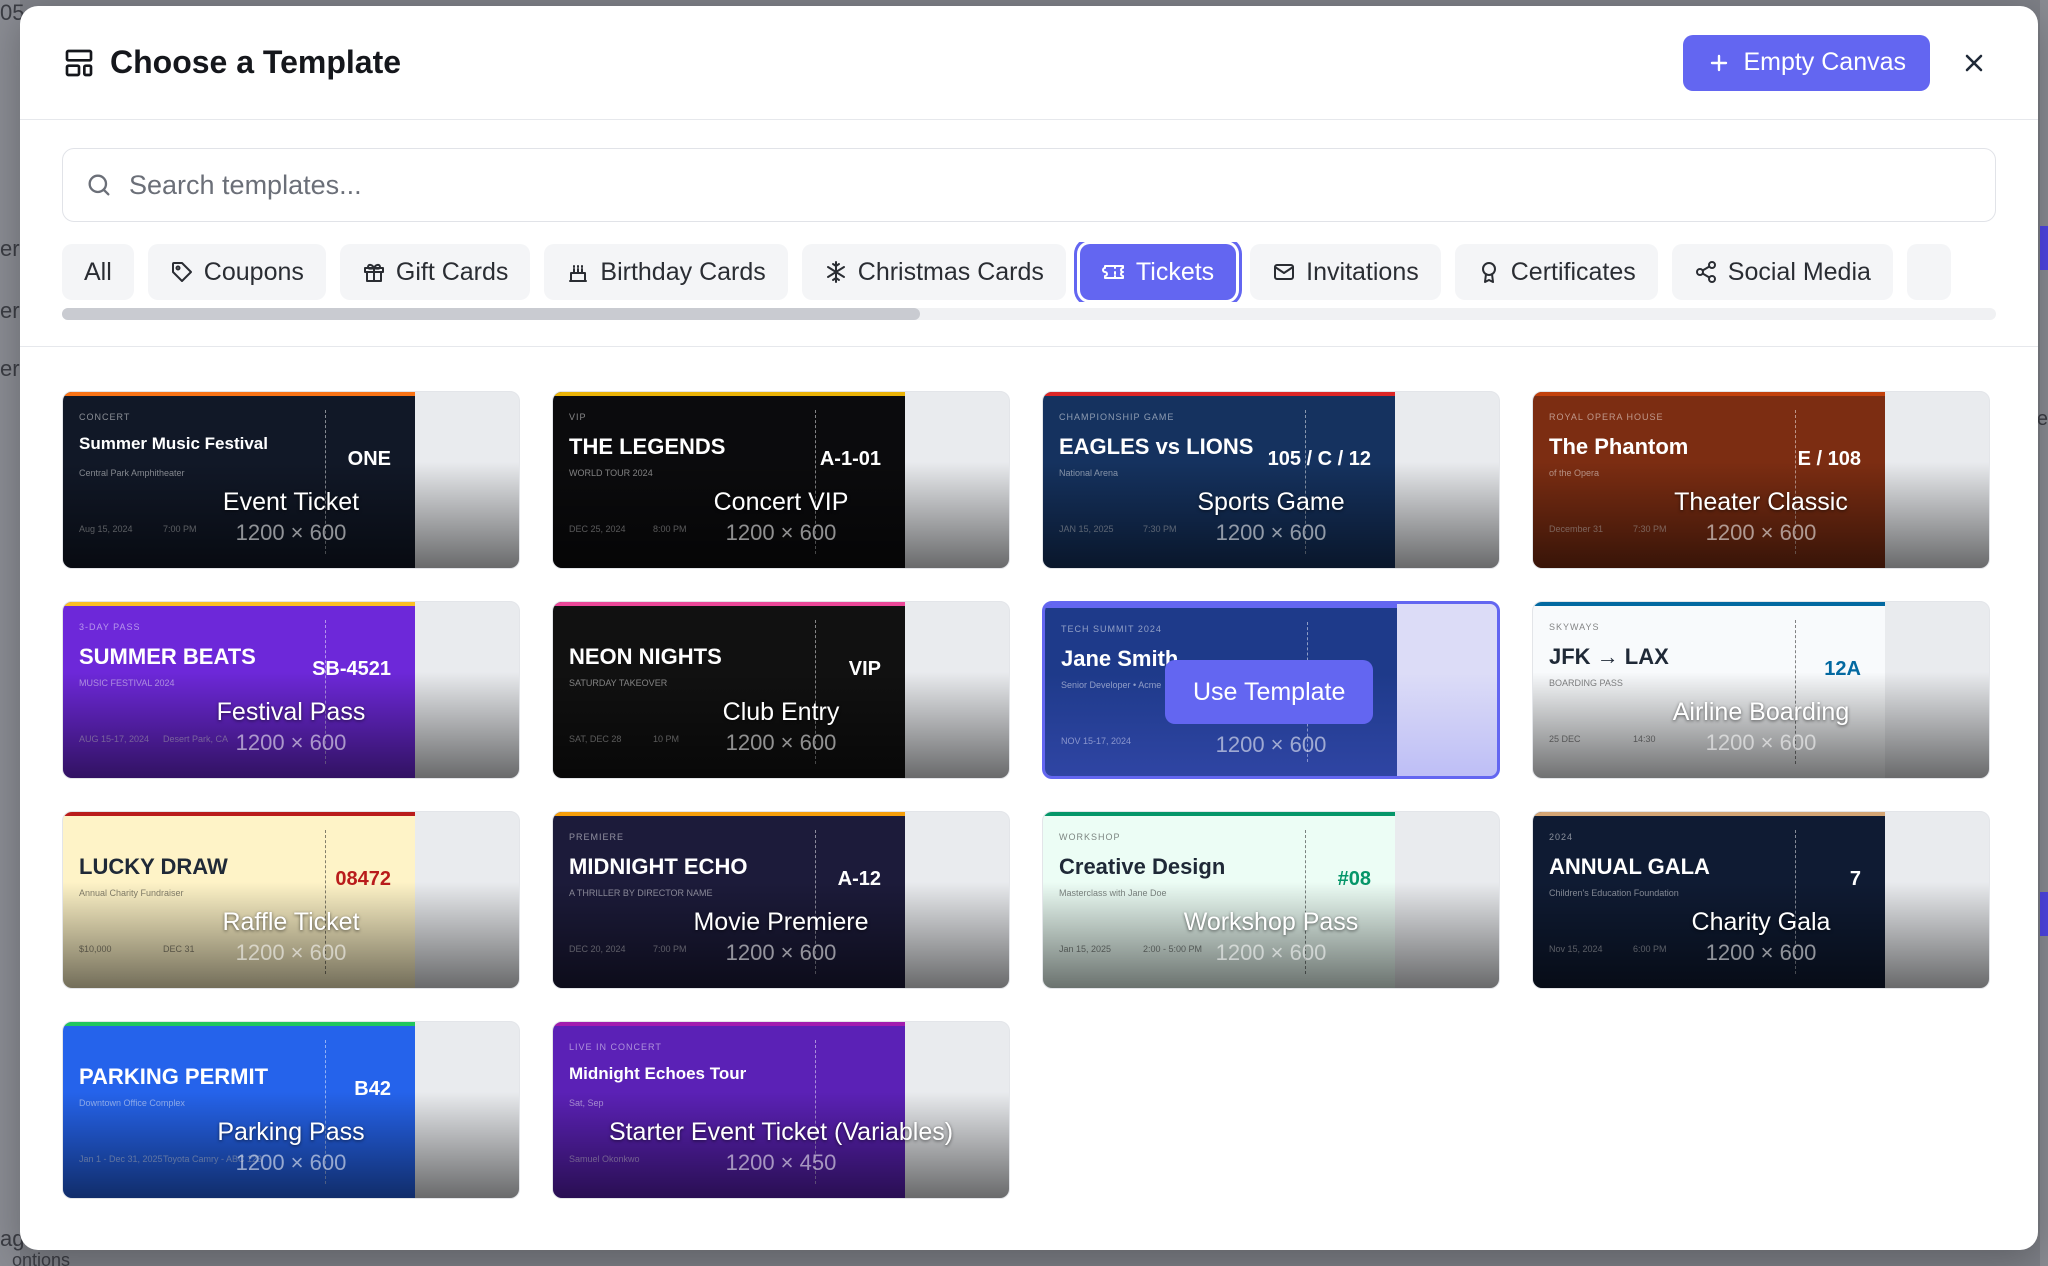 The height and width of the screenshot is (1266, 2048). Describe the element at coordinates (1029, 63) in the screenshot. I see `modal-header: Choose a Template Empty Canvas` at that location.